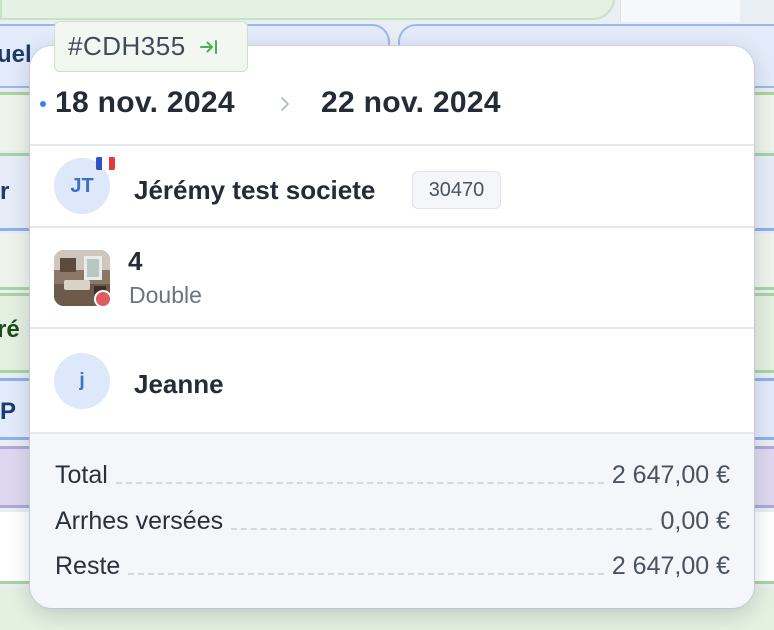  Describe the element at coordinates (43, 104) in the screenshot. I see `status-dot` at that location.